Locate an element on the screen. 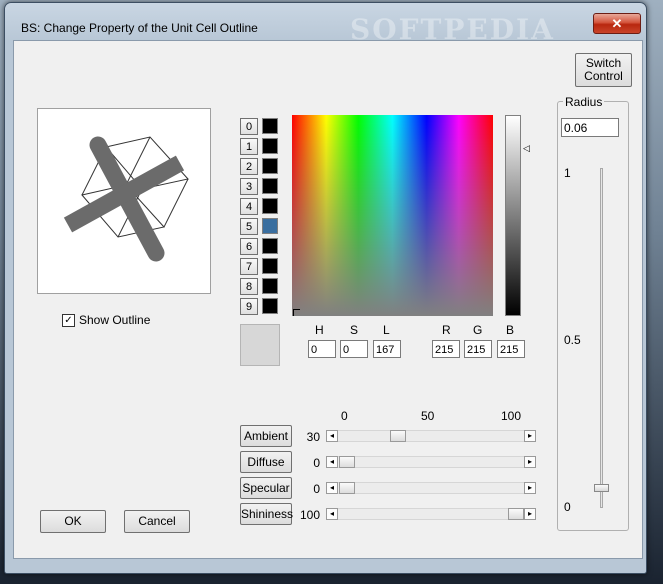 This screenshot has width=663, height=584. spectrum-crosshair is located at coordinates (296, 312).